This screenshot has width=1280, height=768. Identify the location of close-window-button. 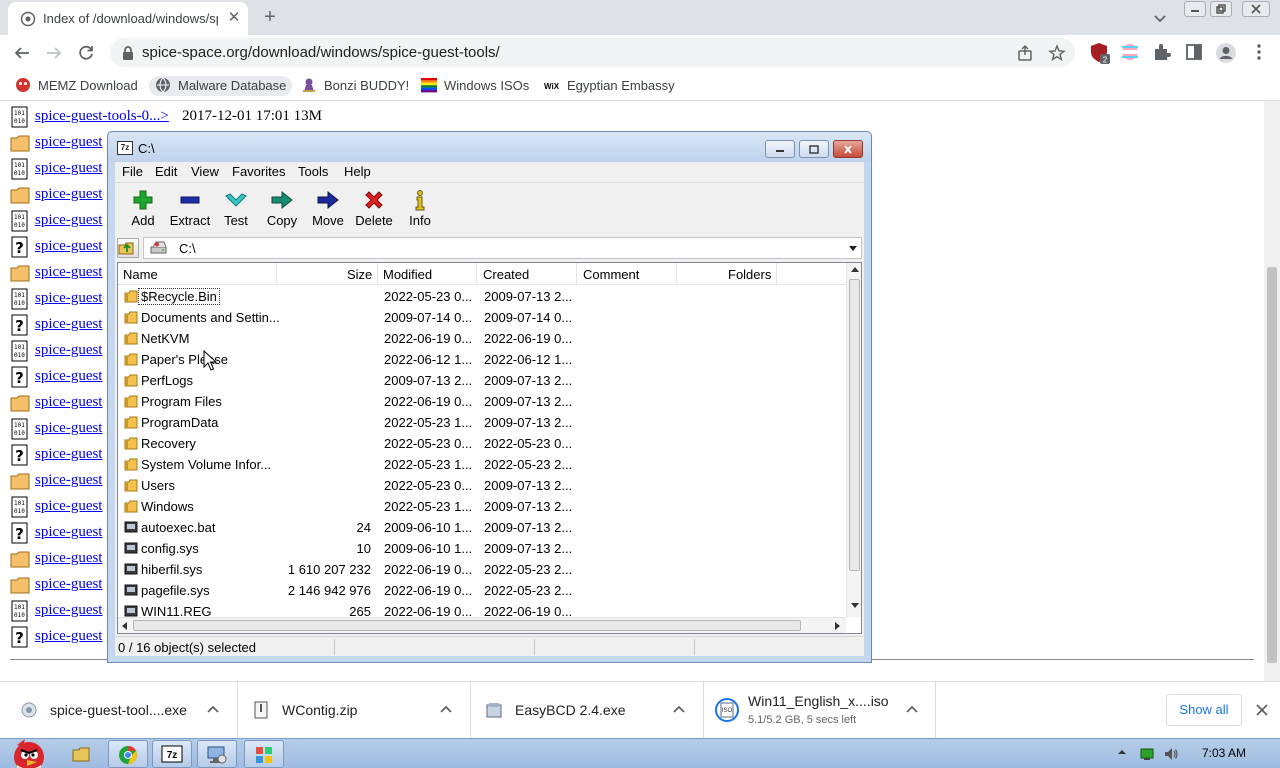
(1256, 9).